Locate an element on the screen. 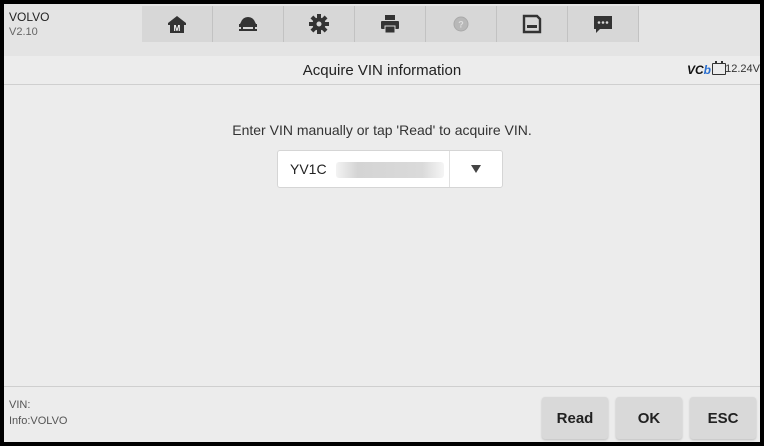  vin-combobox: YV1C is located at coordinates (390, 169).